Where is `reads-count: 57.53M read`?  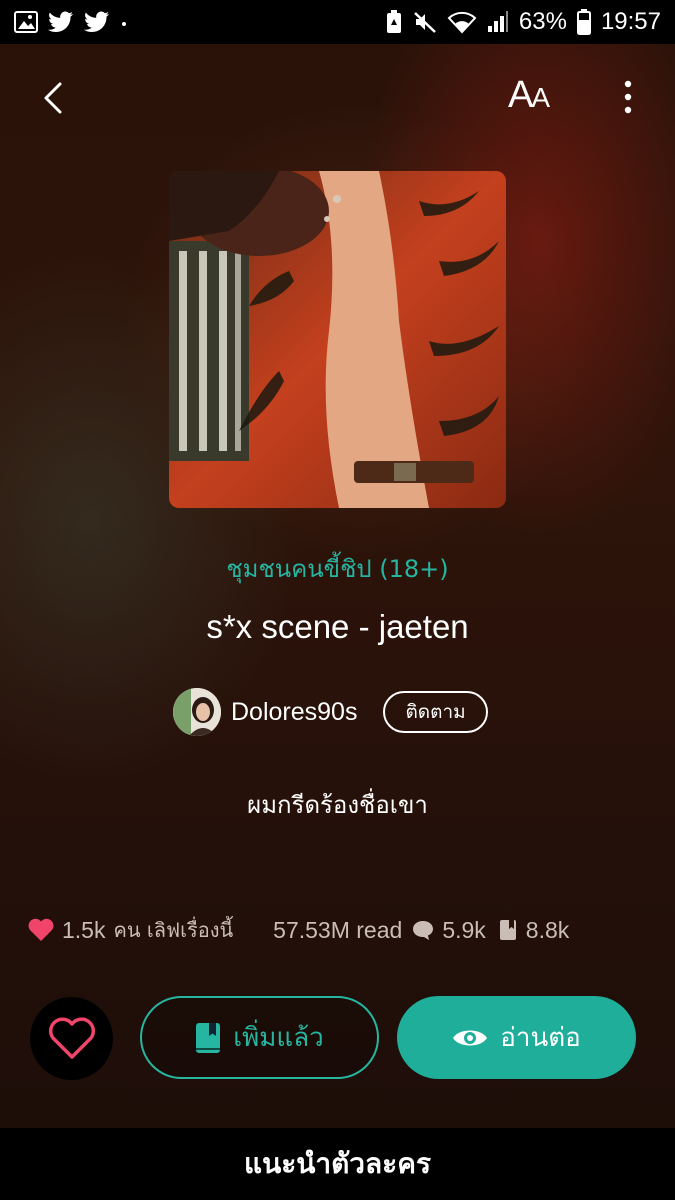
reads-count: 57.53M read is located at coordinates (338, 929).